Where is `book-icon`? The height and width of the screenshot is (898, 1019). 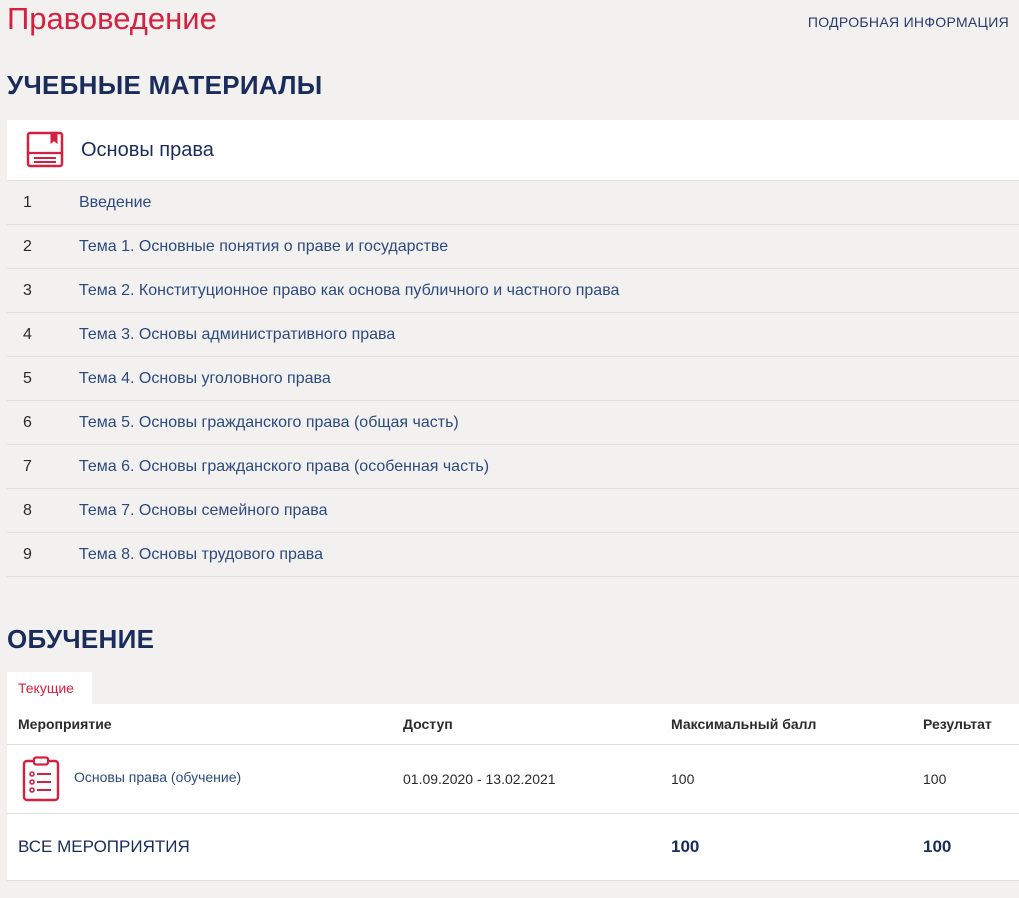
book-icon is located at coordinates (45, 149).